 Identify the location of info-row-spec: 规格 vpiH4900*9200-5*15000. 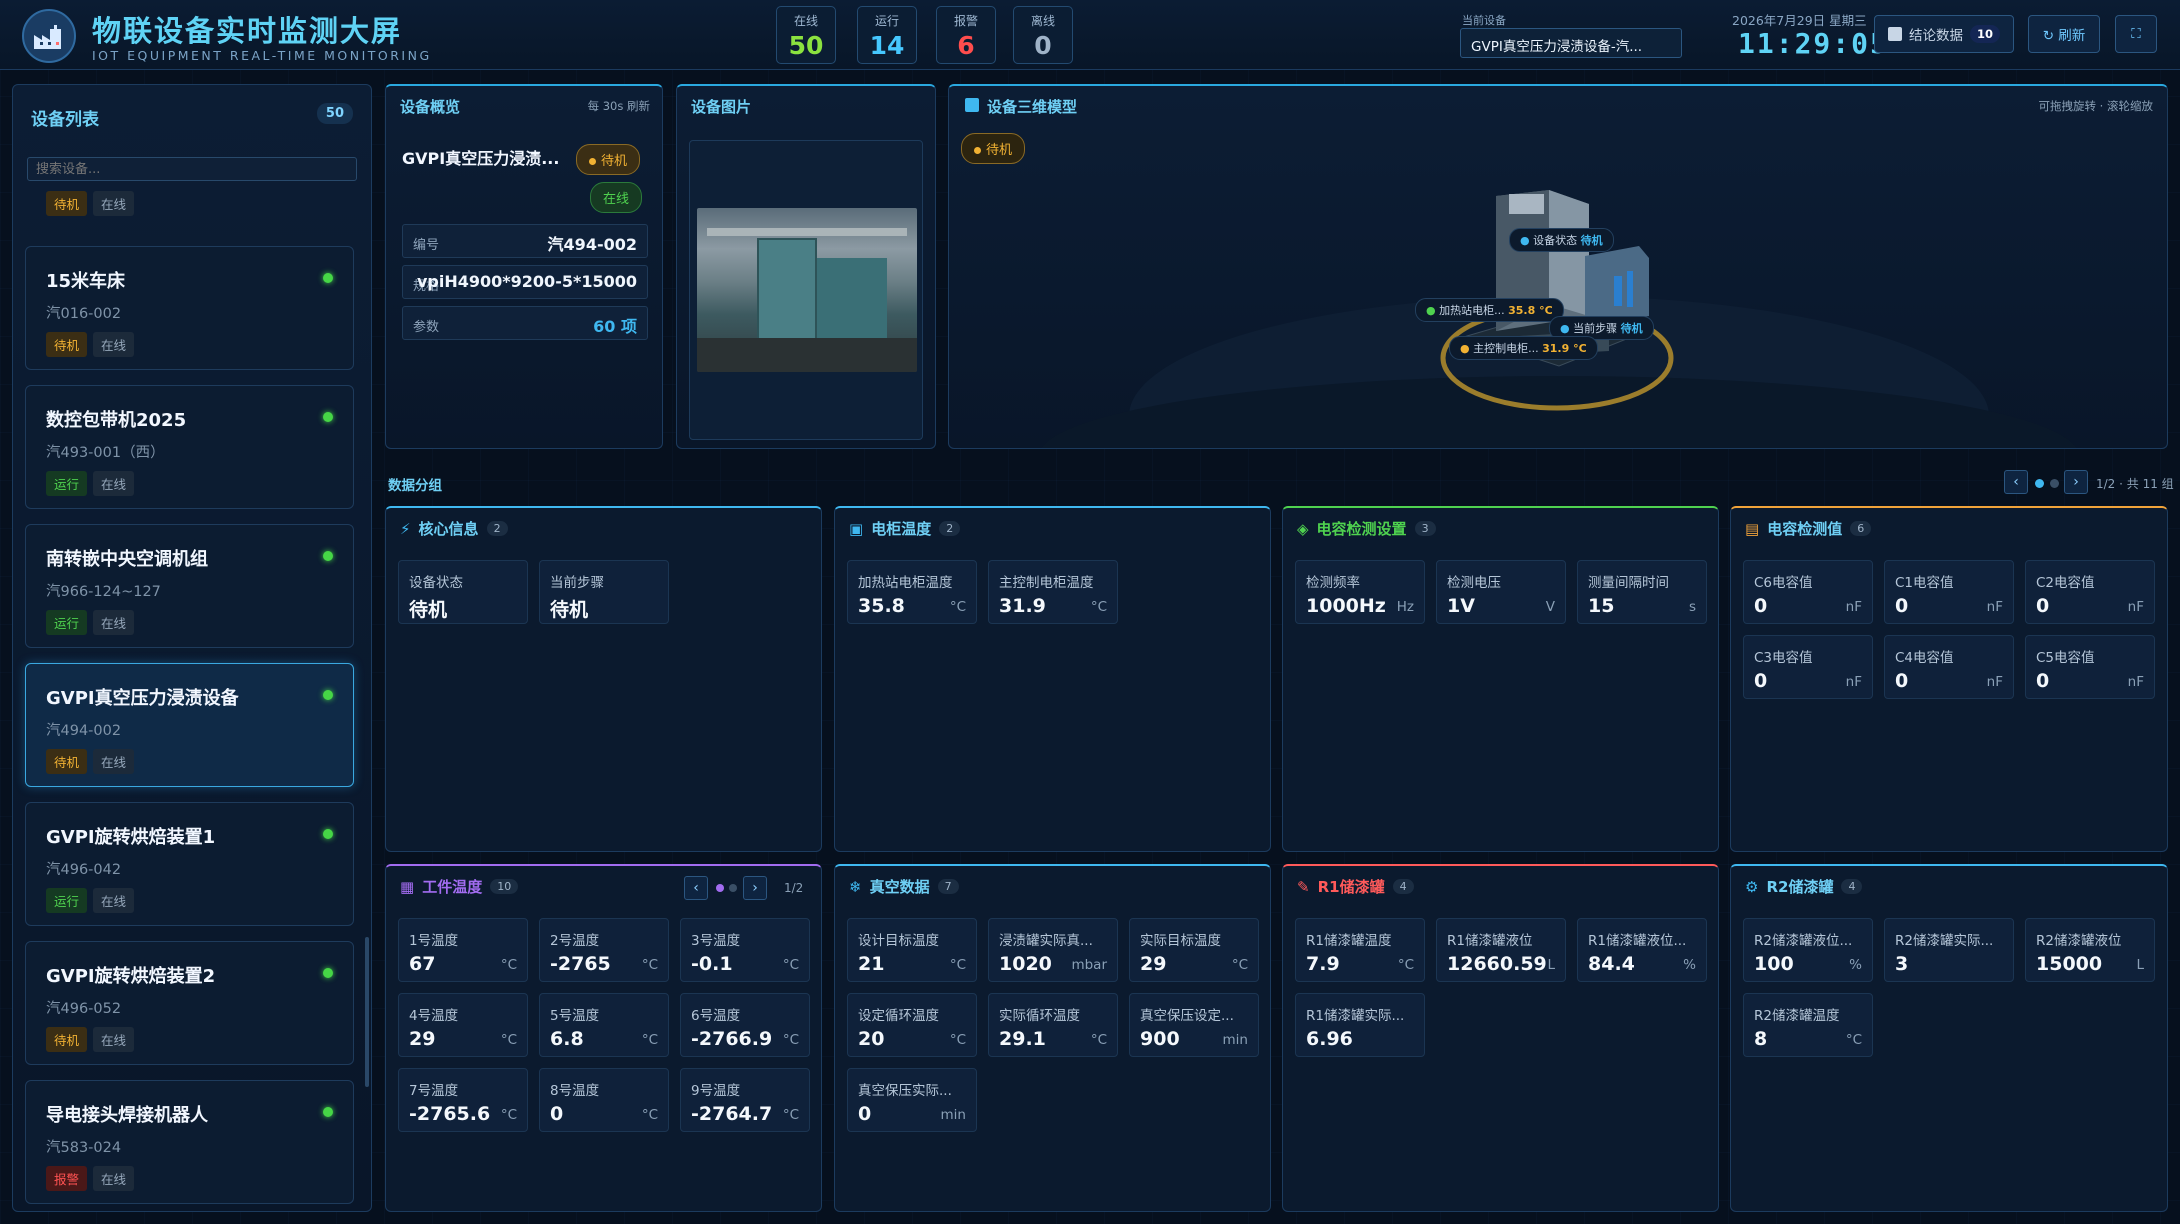
(525, 282).